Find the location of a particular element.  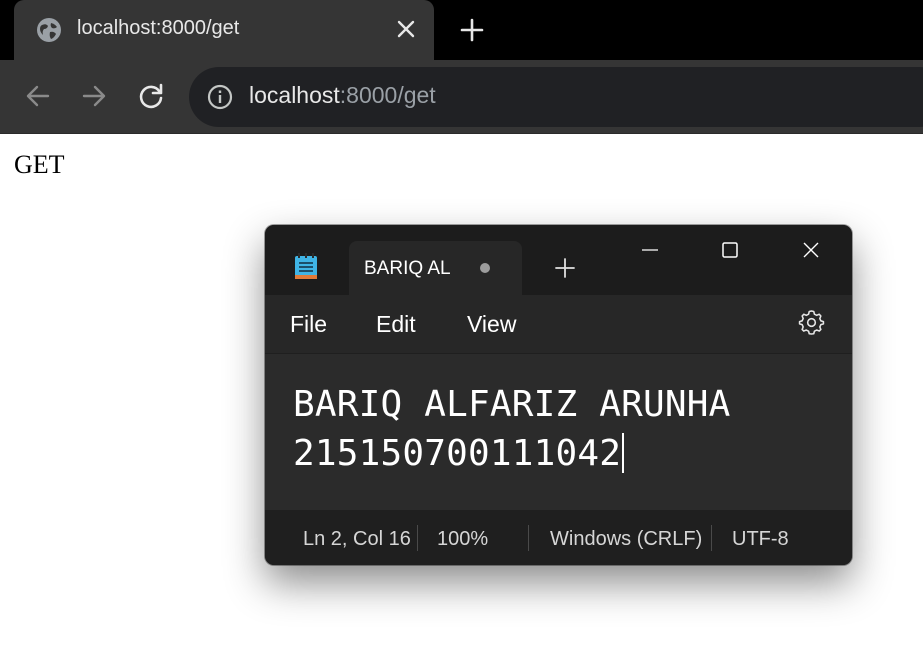

editor-line-1: BARIQ ALFARIZ ARUNHA is located at coordinates (512, 404).